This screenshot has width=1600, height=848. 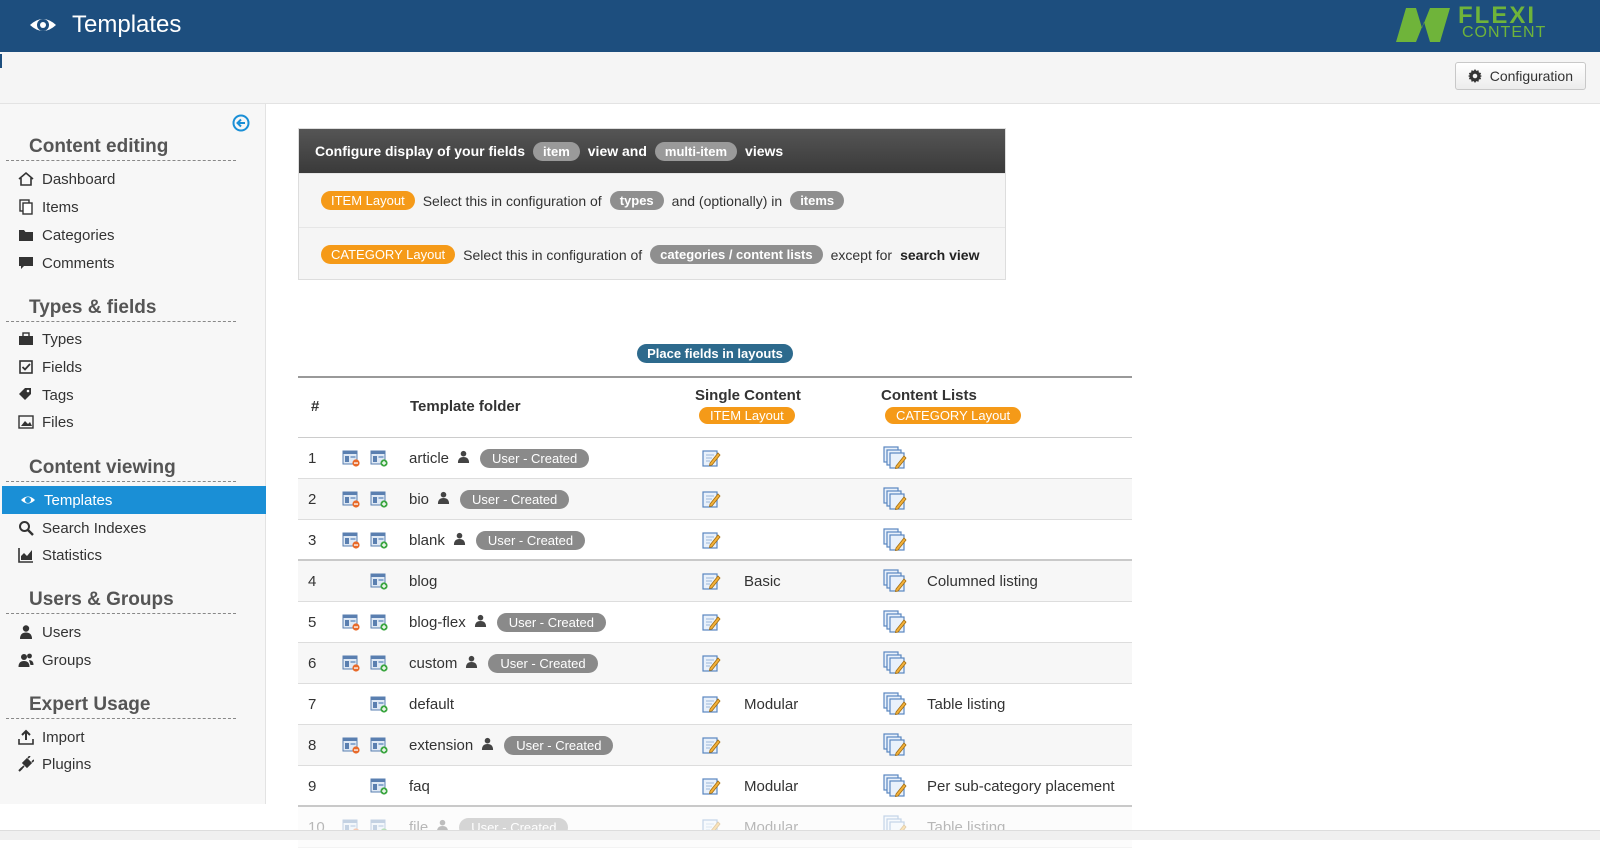 I want to click on sidebar-item-users: Users, so click(x=133, y=632).